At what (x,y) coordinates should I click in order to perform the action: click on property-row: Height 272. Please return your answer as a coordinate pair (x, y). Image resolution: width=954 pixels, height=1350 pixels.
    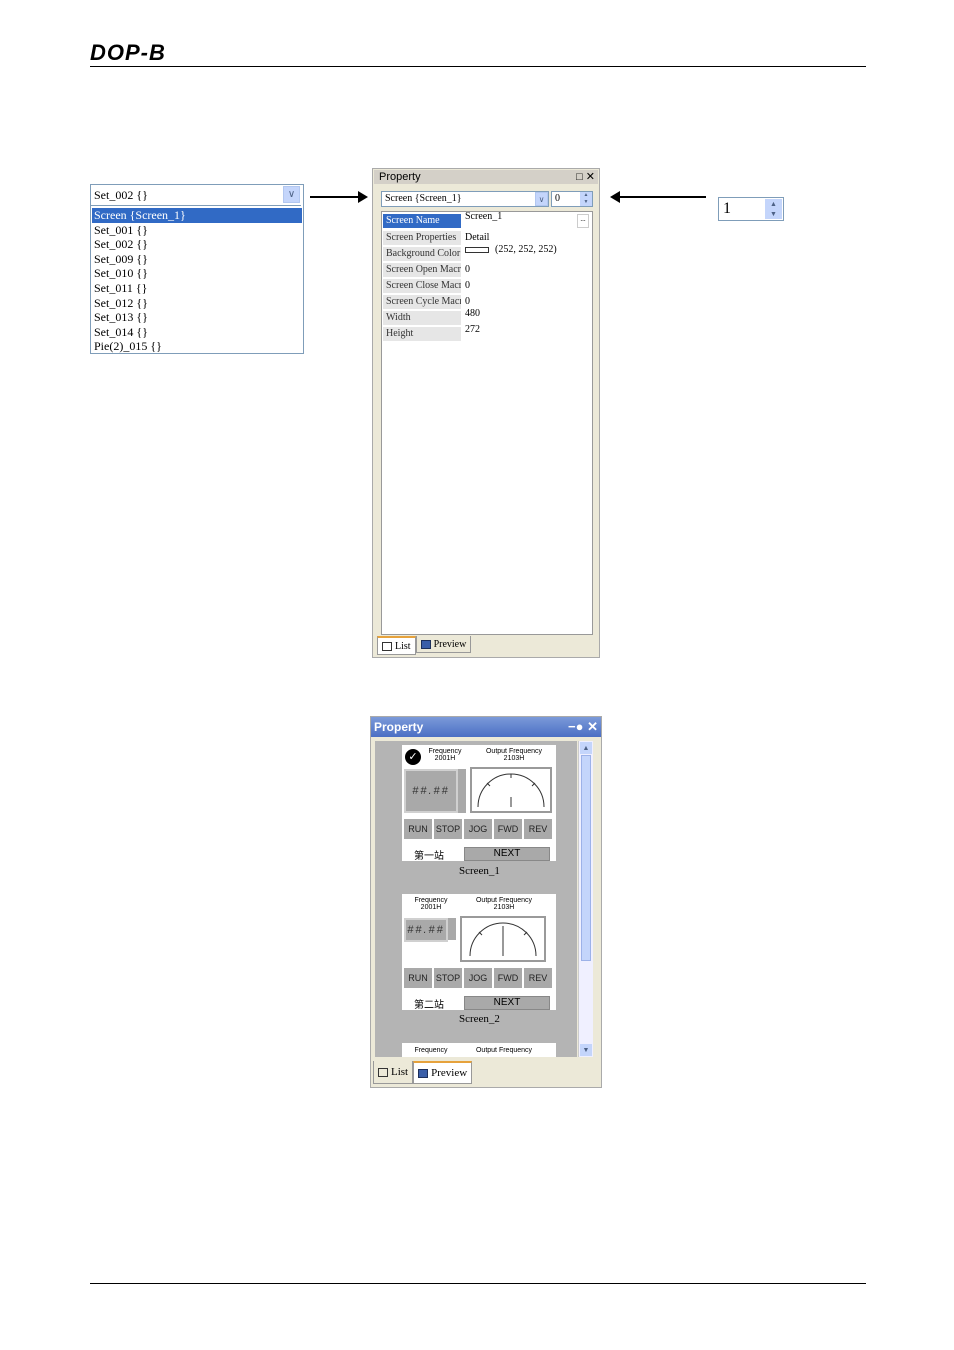
    Looking at the image, I should click on (487, 333).